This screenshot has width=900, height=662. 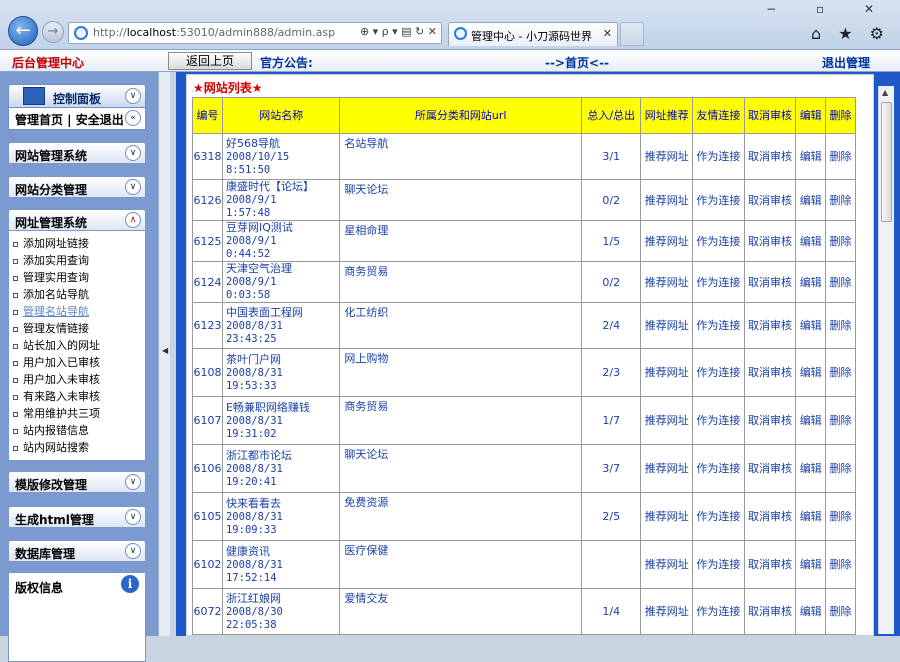 What do you see at coordinates (259, 455) in the screenshot?
I see `site-name-link: 浙江都市论坛` at bounding box center [259, 455].